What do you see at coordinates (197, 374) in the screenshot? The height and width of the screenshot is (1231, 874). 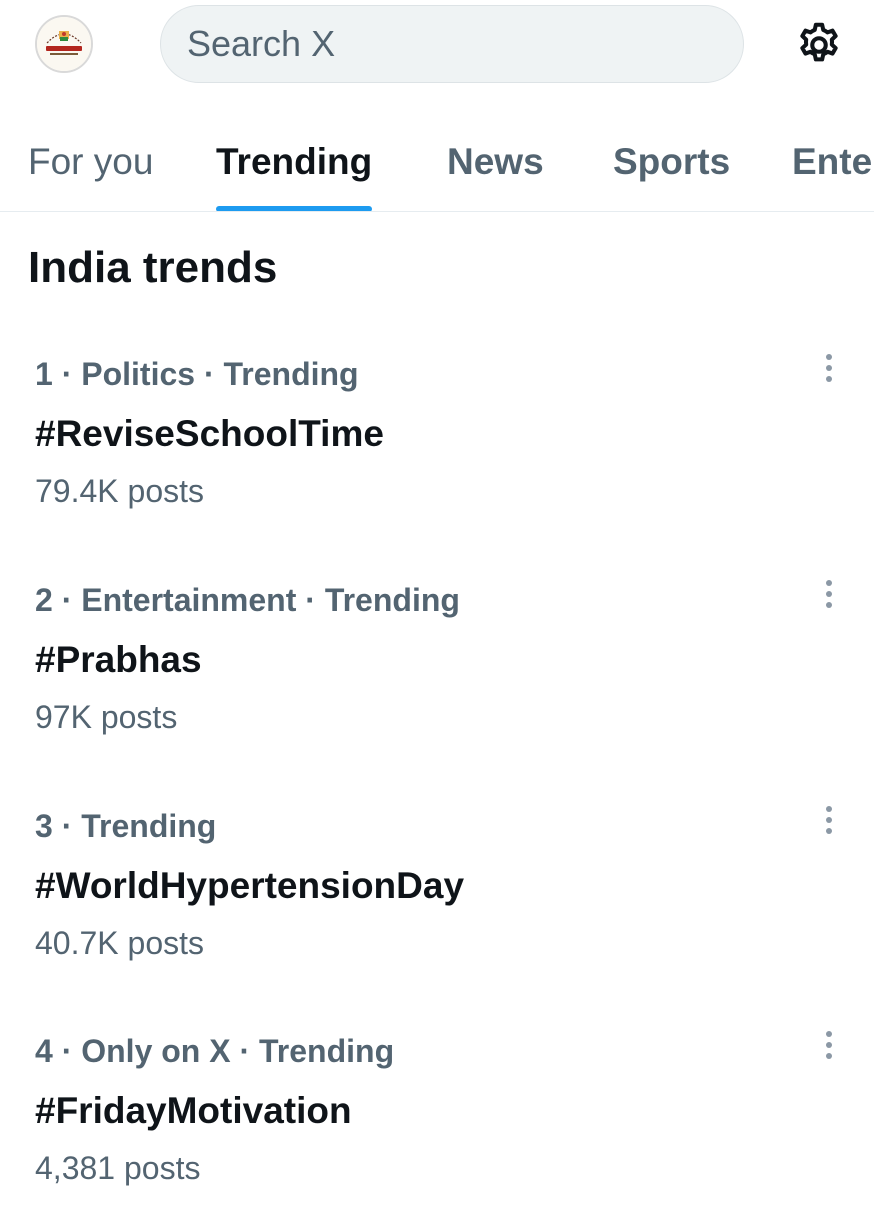 I see `trend-meta: 1 · Politics · Trending` at bounding box center [197, 374].